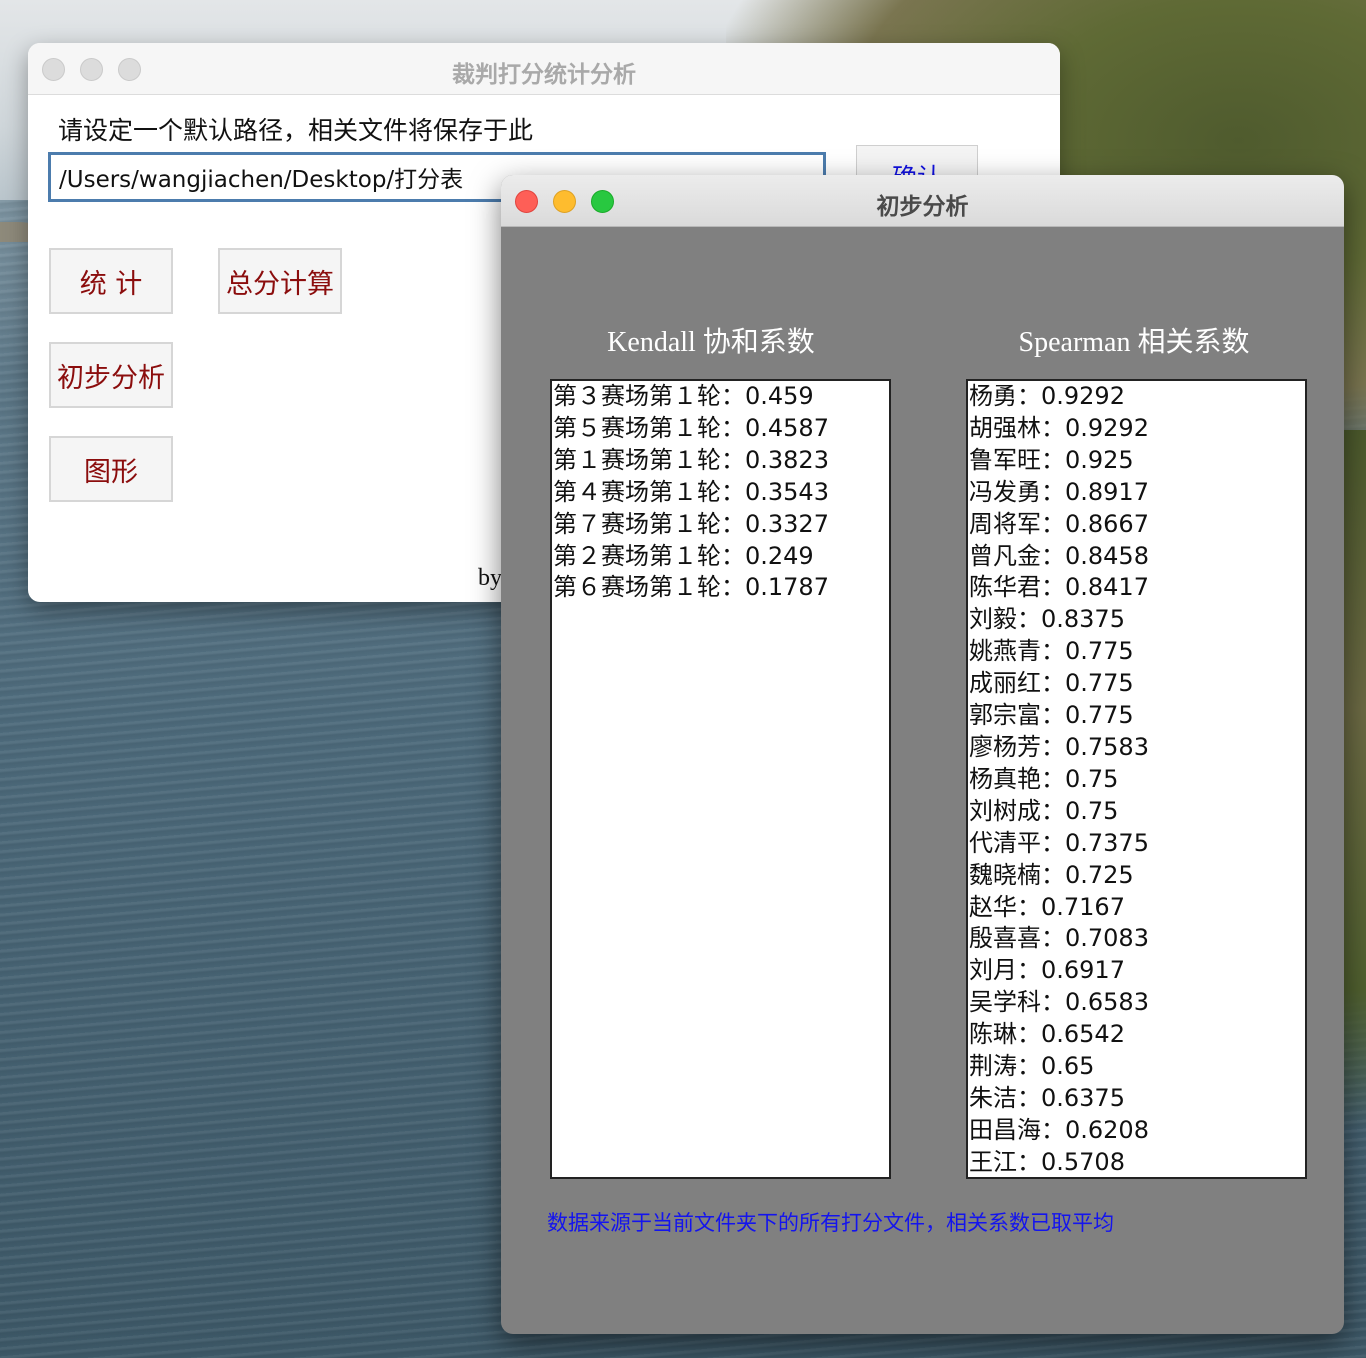 The image size is (1366, 1358). Describe the element at coordinates (720, 493) in the screenshot. I see `list-item: 第４赛场第１轮：0.3543` at that location.